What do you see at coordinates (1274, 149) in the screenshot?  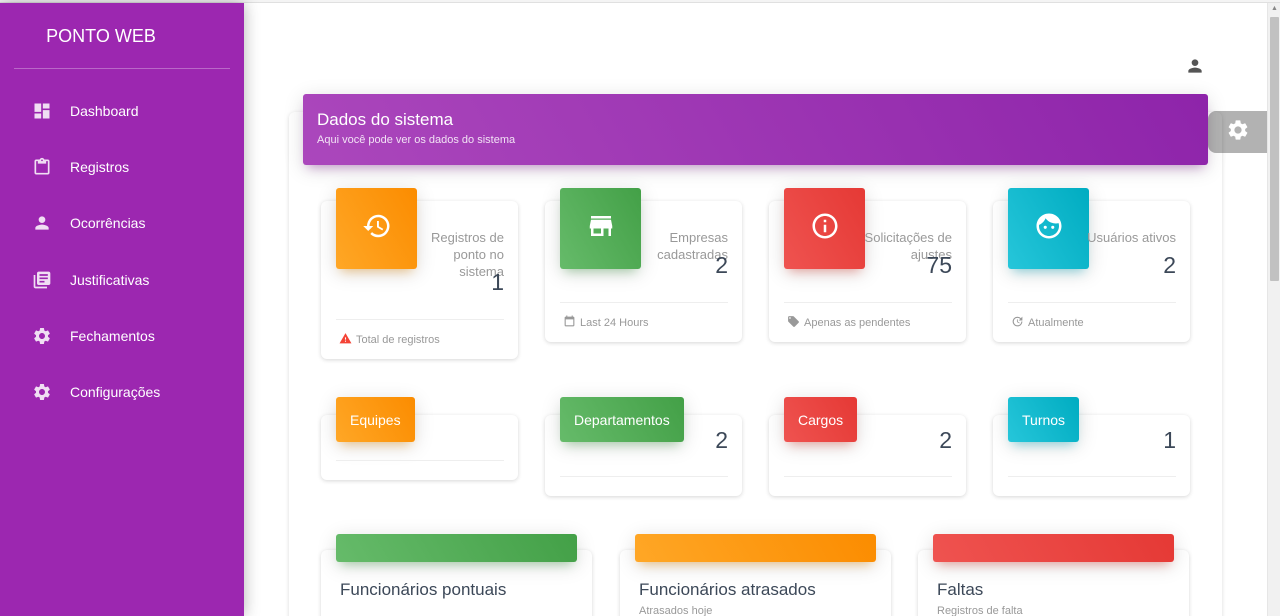 I see `scroll-thumb` at bounding box center [1274, 149].